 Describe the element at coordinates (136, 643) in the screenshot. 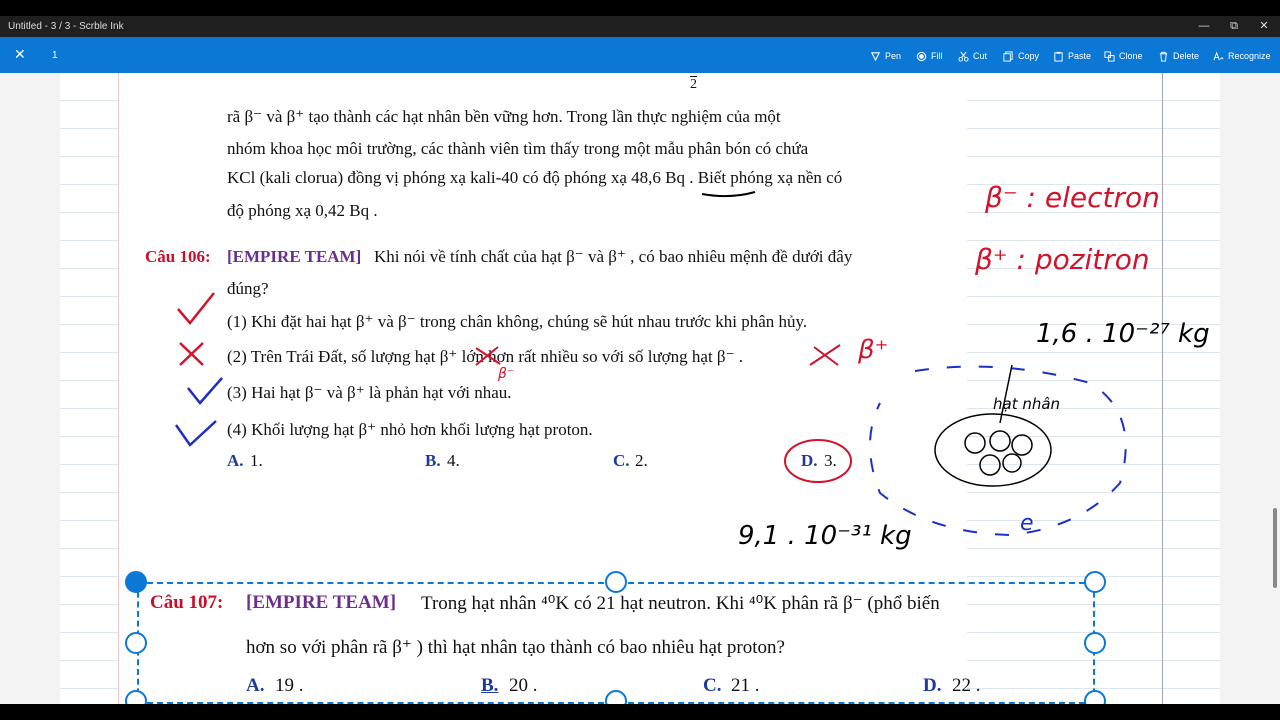

I see `selection-handle-left` at that location.